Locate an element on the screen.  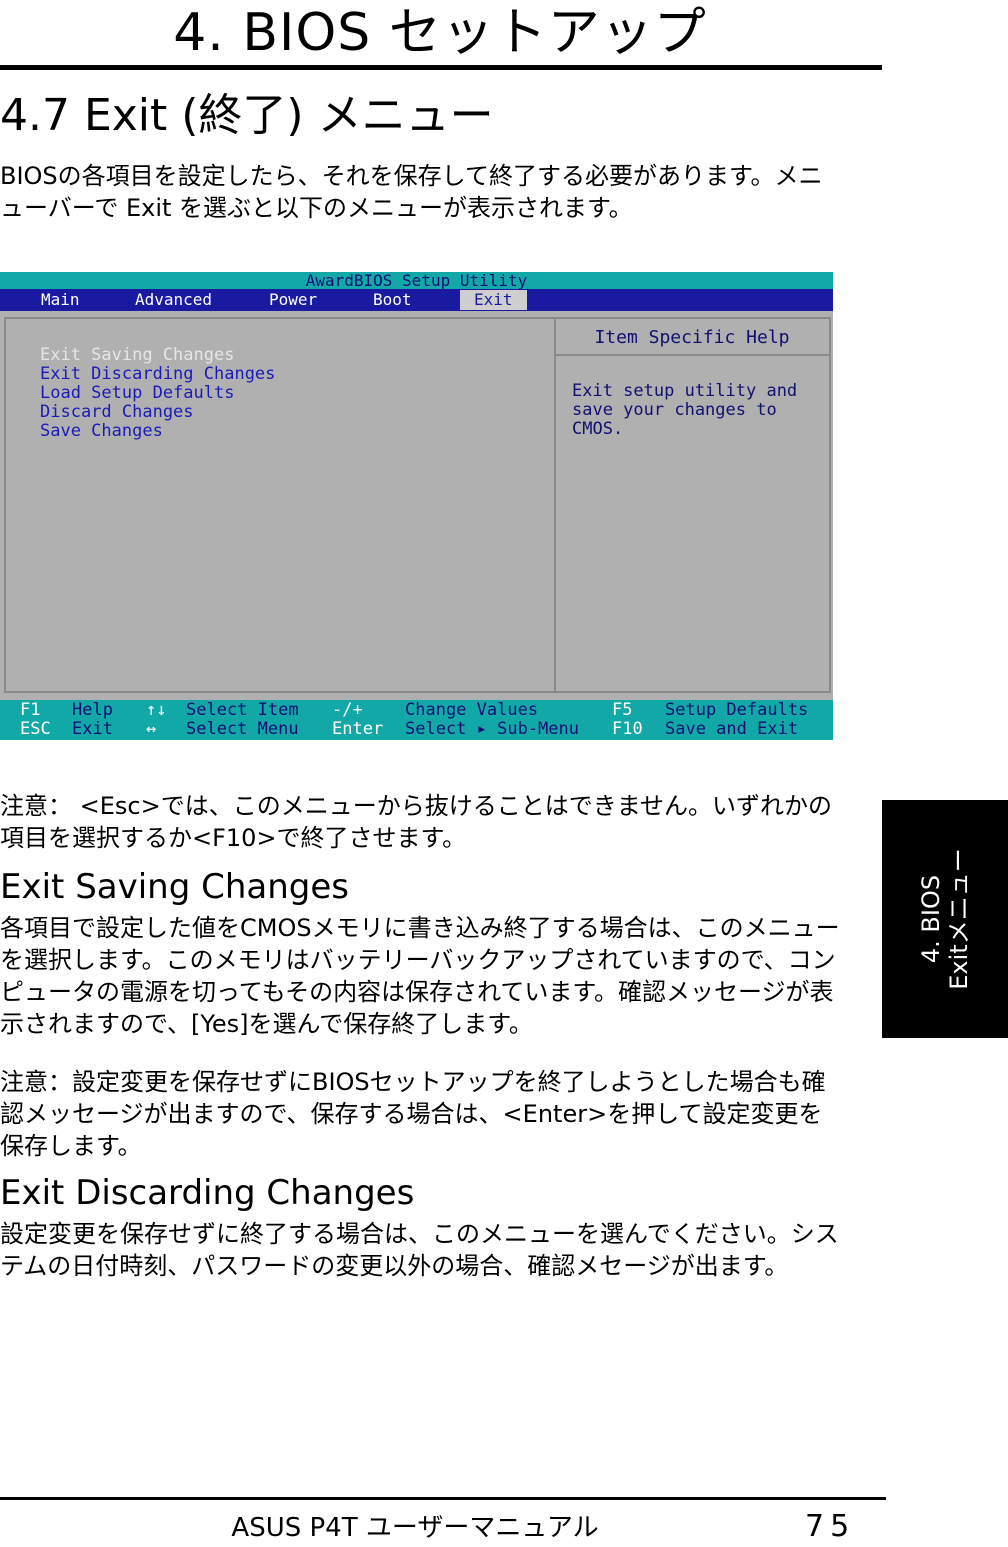
menu-exit: Exit is located at coordinates (493, 300).